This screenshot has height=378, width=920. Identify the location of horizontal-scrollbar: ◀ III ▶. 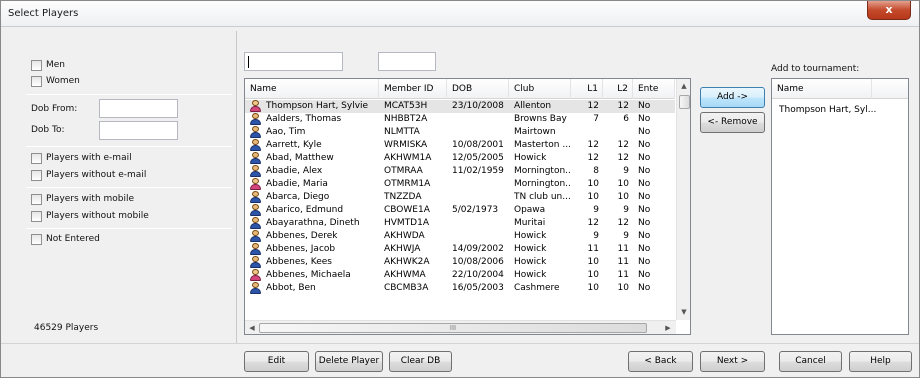
(460, 327).